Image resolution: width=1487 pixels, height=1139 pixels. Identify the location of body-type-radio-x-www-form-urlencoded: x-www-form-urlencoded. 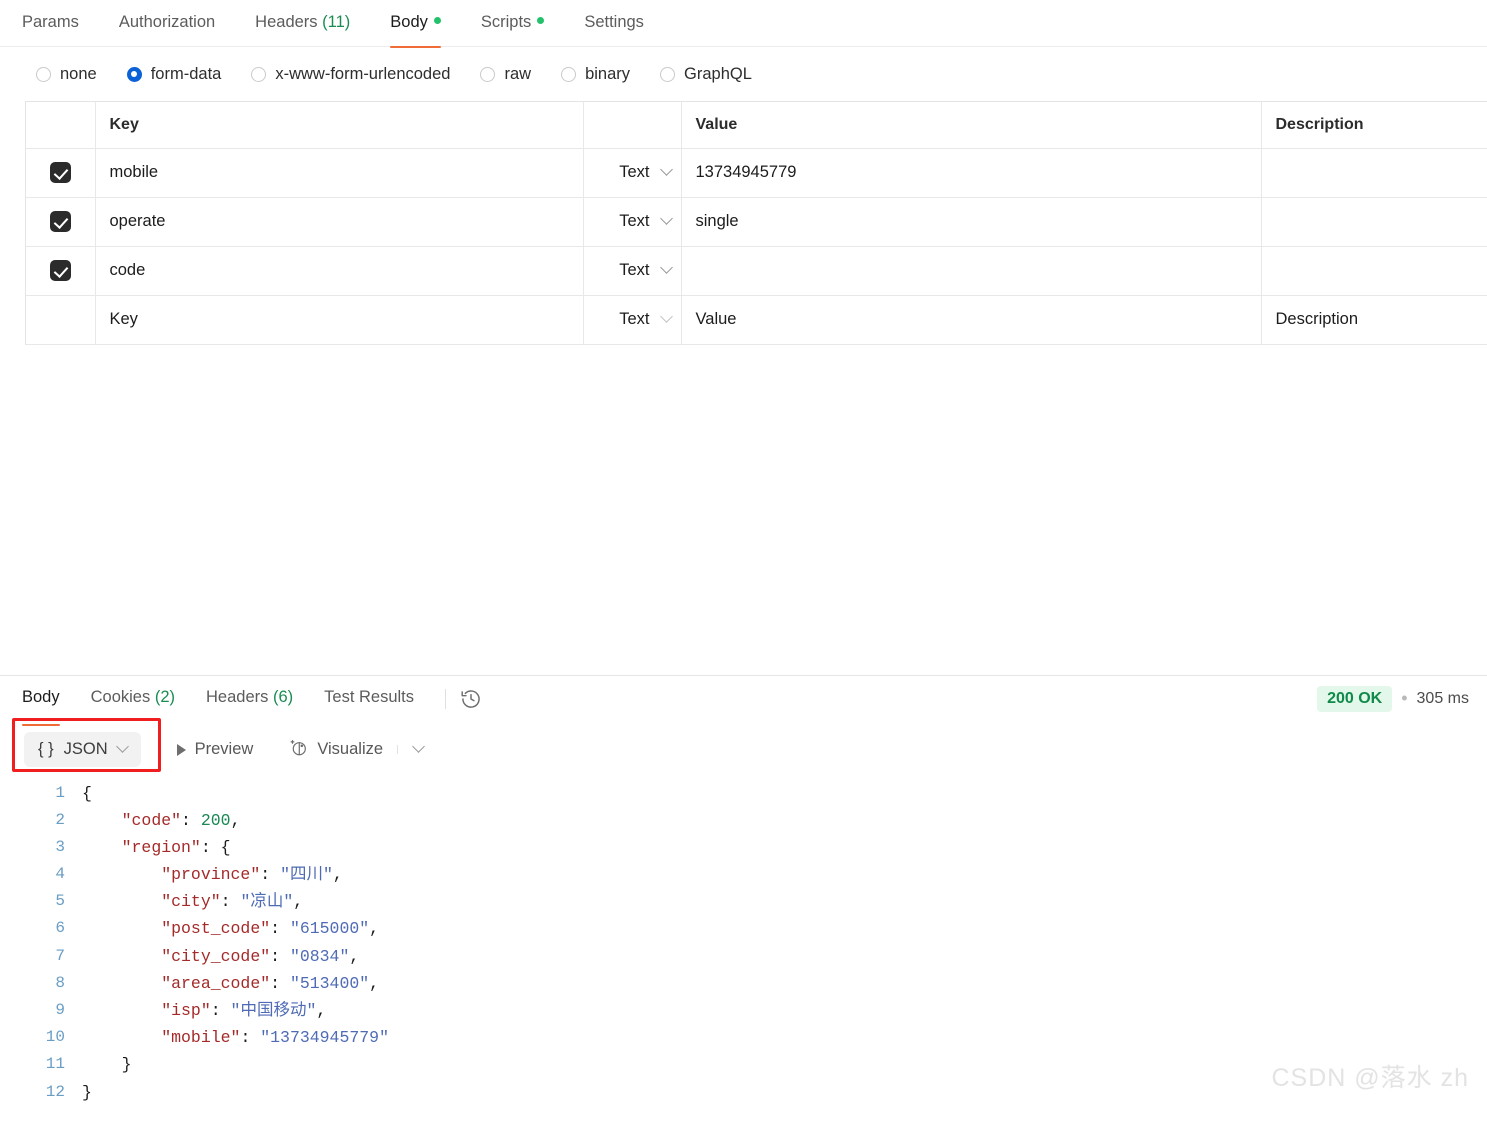
(350, 74).